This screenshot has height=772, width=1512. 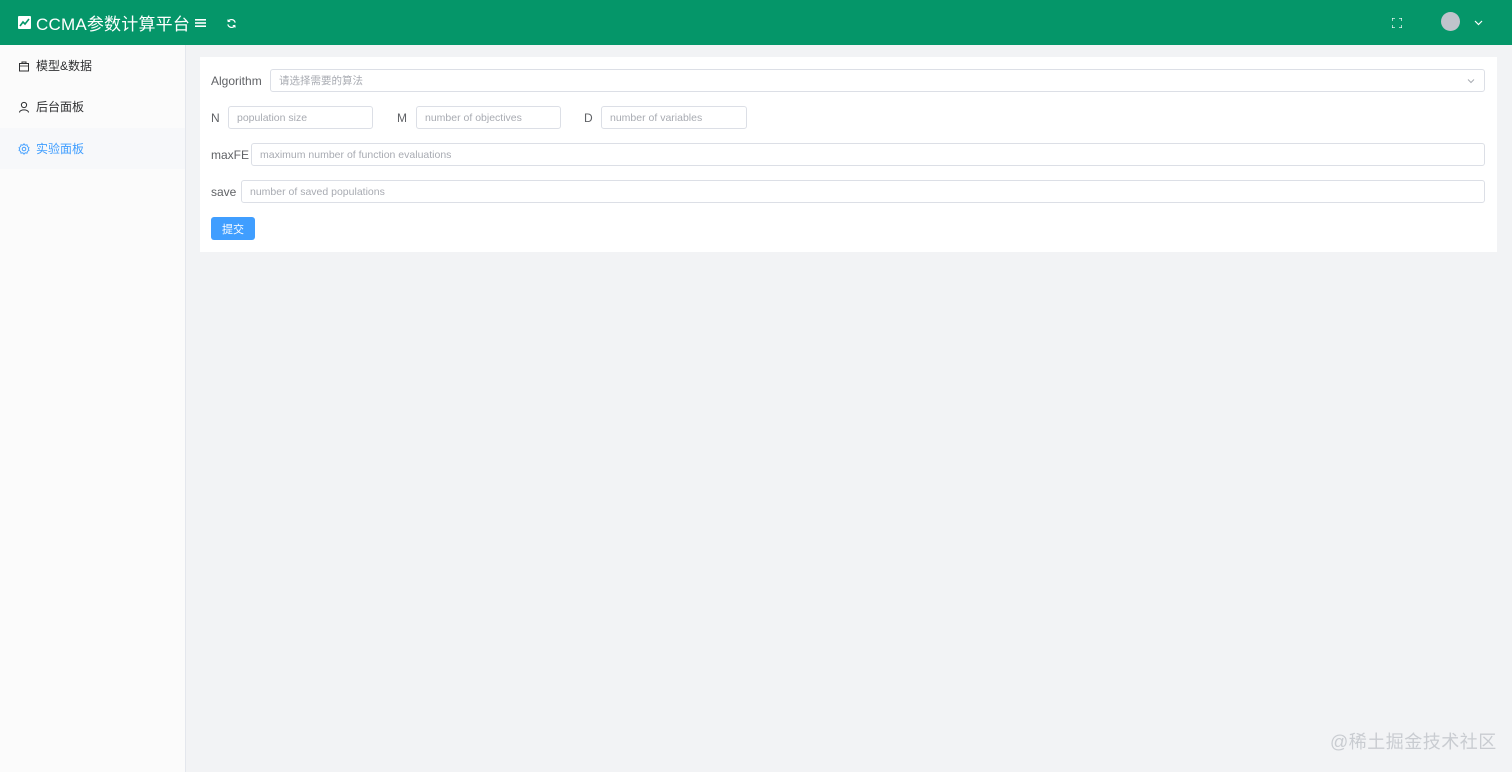 What do you see at coordinates (64, 66) in the screenshot?
I see `sidebar-item-label: 模型&数据` at bounding box center [64, 66].